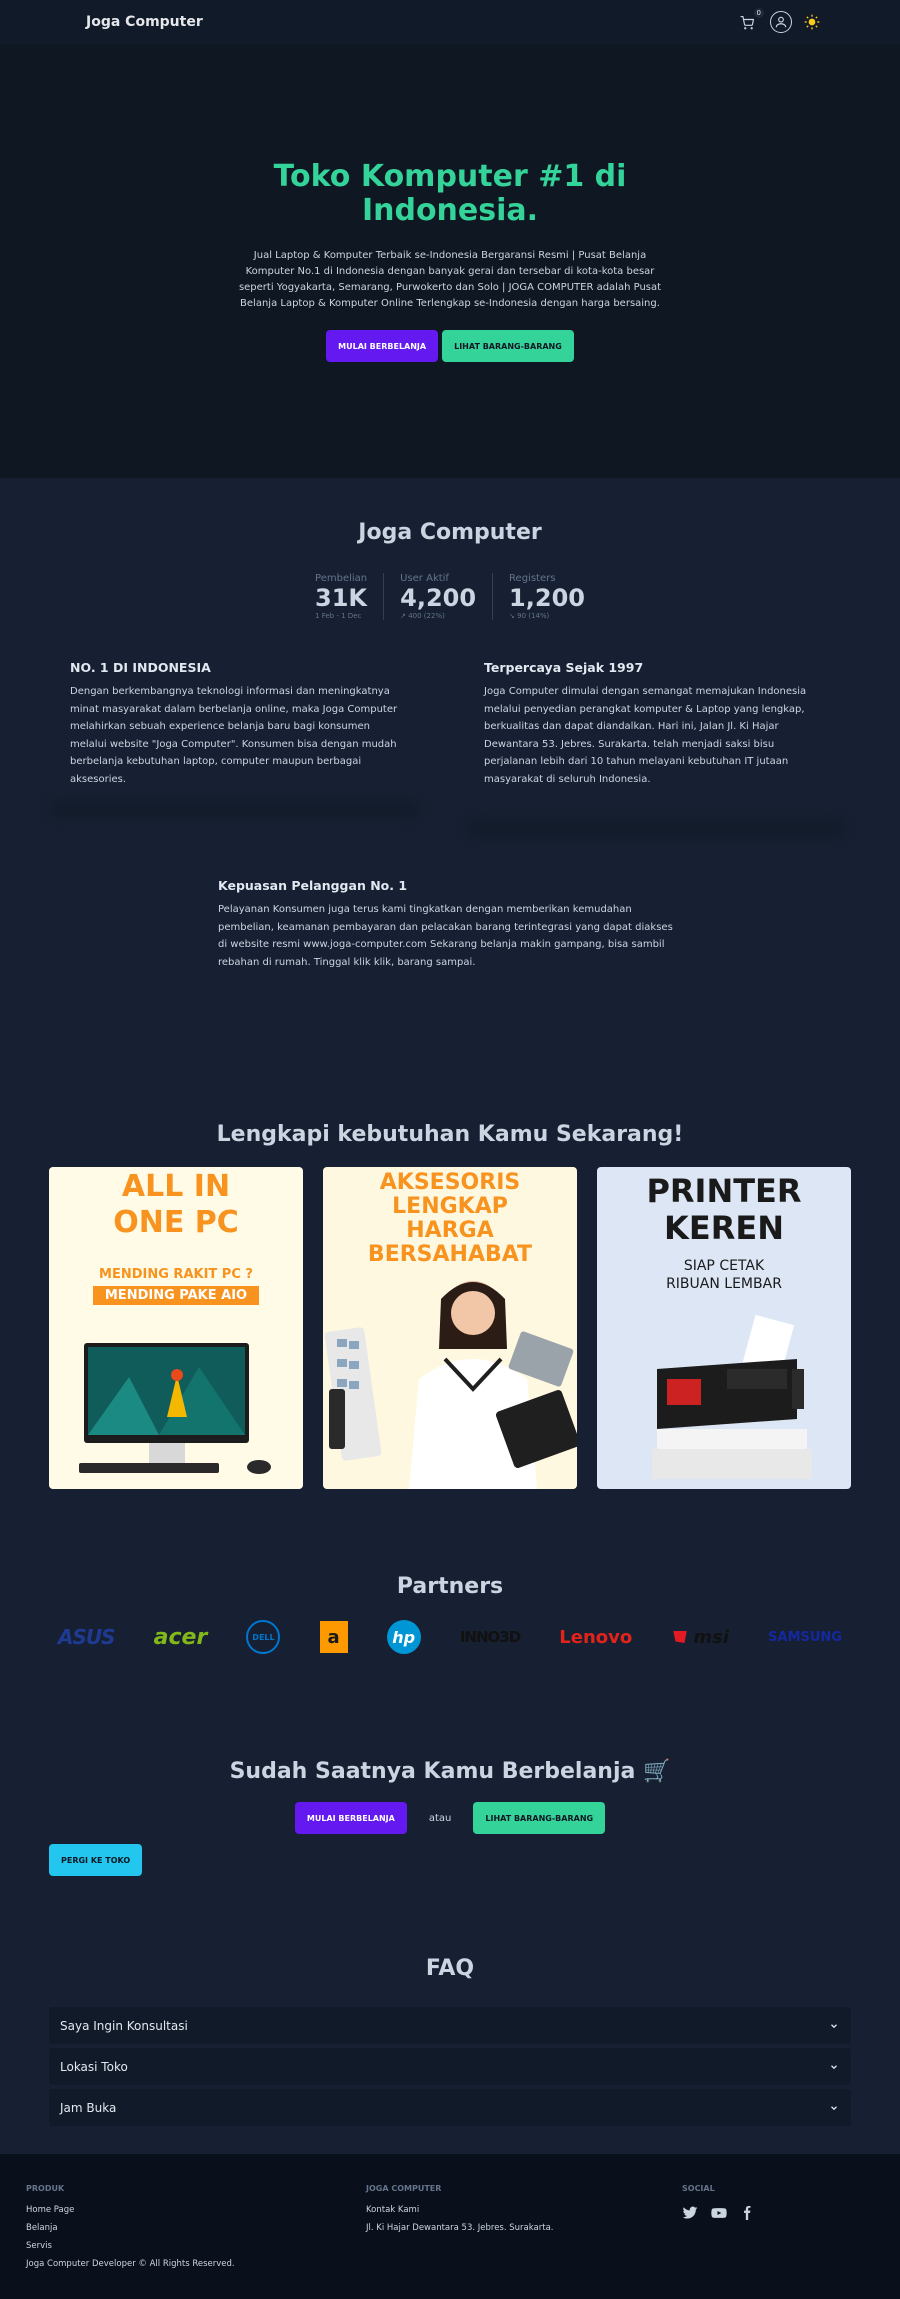  Describe the element at coordinates (88, 2107) in the screenshot. I see `faq-question: Jam Buka` at that location.